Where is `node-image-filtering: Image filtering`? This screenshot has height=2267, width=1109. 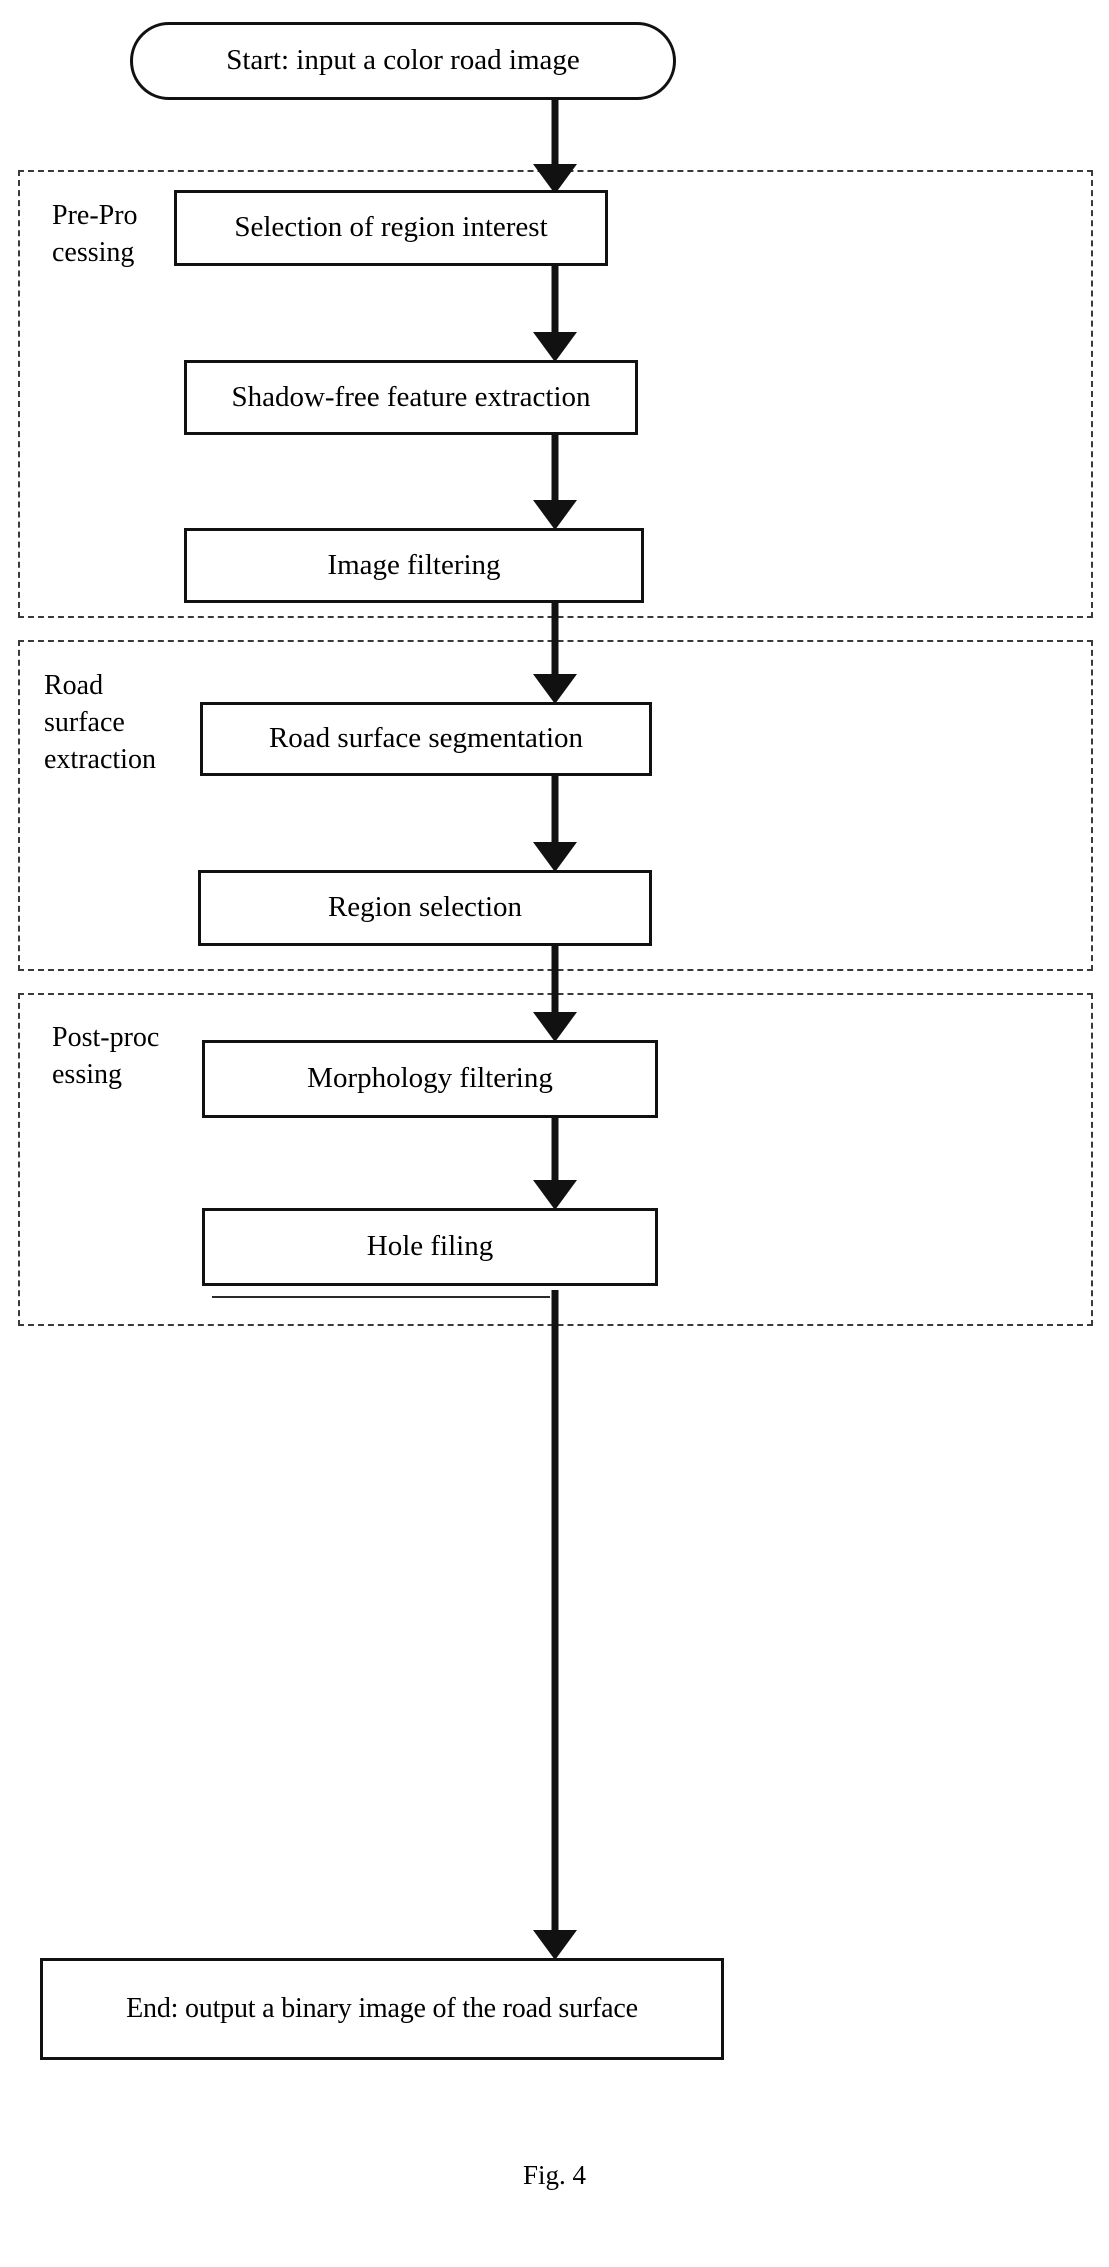
node-image-filtering: Image filtering is located at coordinates (414, 565).